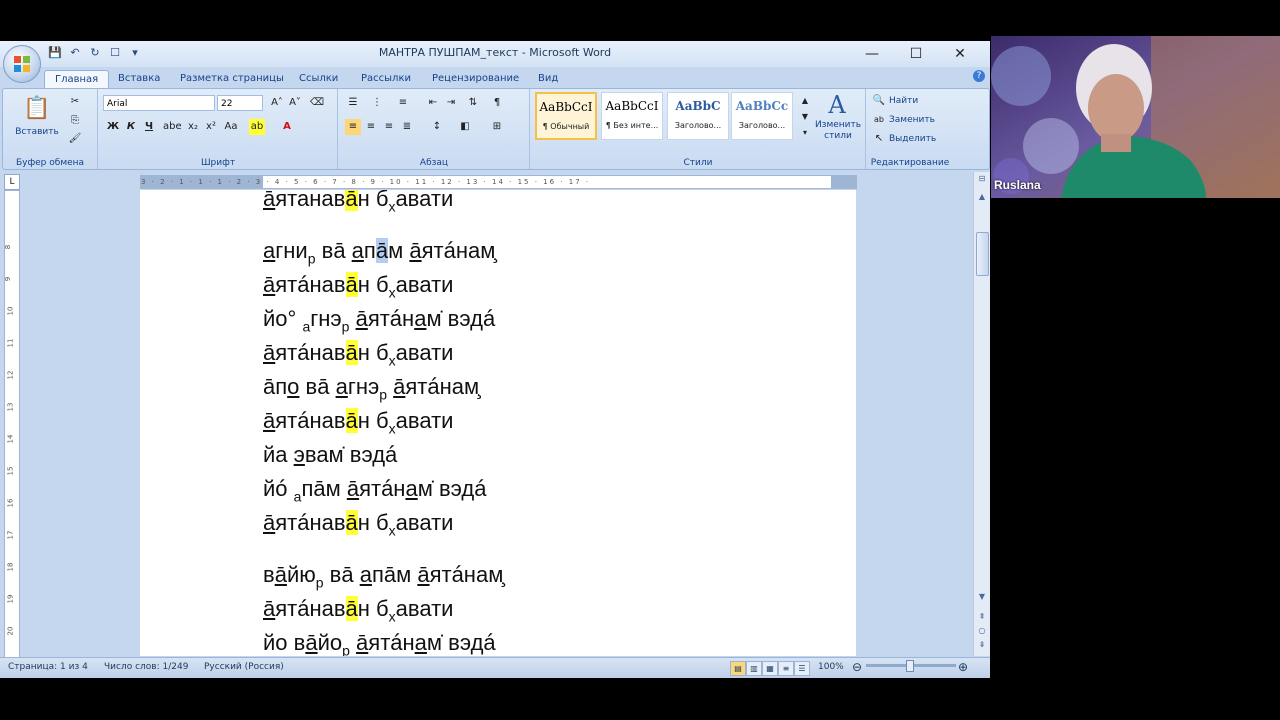  I want to click on participant-name: Ruslana, so click(1017, 185).